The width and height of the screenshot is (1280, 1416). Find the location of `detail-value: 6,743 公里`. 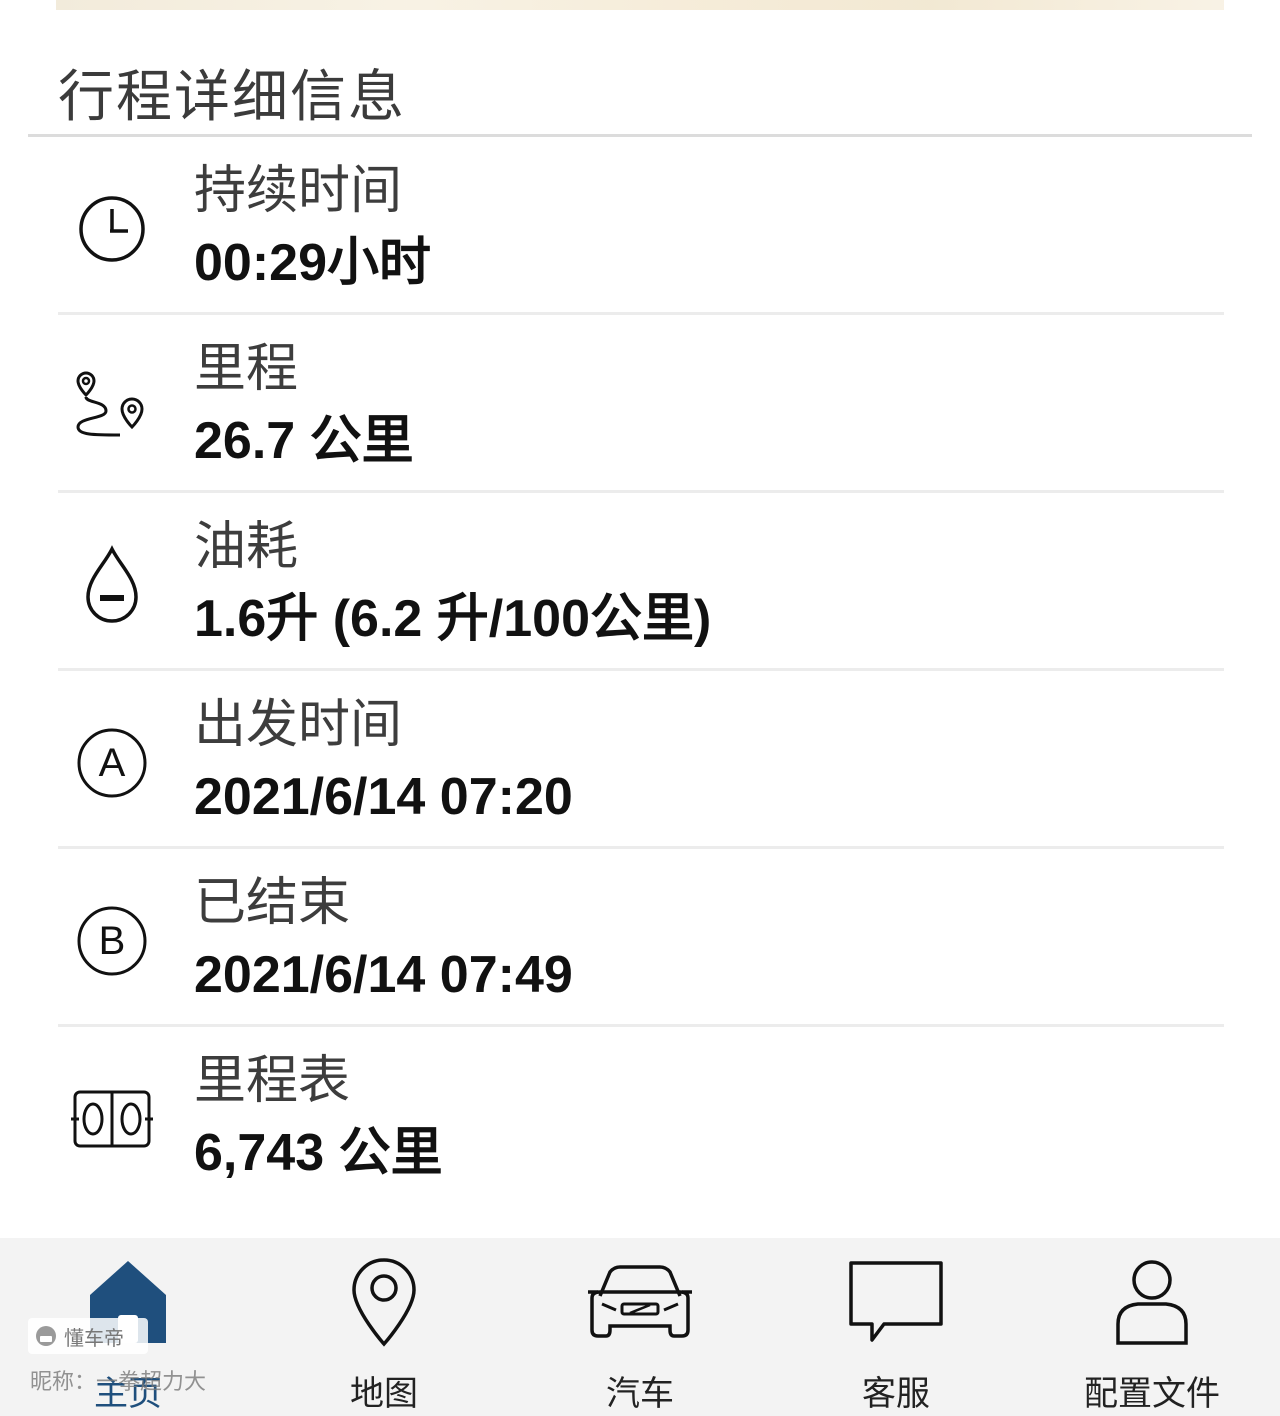

detail-value: 6,743 公里 is located at coordinates (318, 1153).